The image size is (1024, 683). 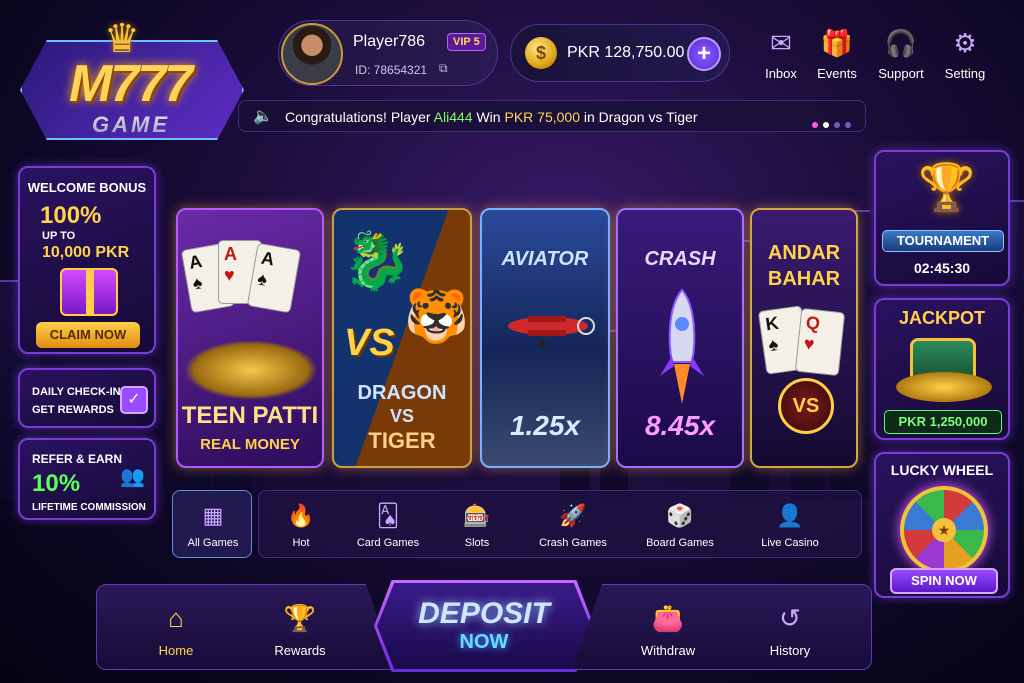 I want to click on welcome-upto: UP TO, so click(x=59, y=236).